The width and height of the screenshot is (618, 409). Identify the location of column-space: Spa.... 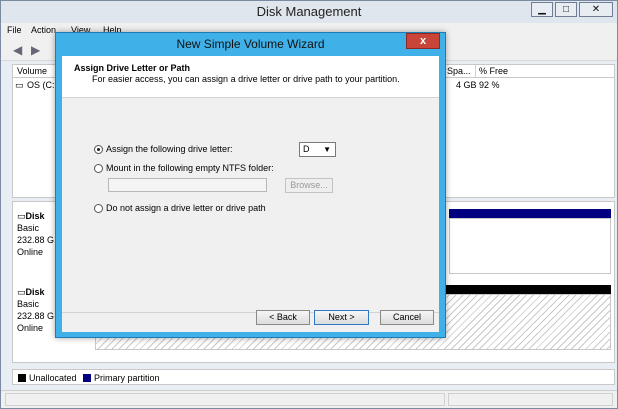
(459, 71).